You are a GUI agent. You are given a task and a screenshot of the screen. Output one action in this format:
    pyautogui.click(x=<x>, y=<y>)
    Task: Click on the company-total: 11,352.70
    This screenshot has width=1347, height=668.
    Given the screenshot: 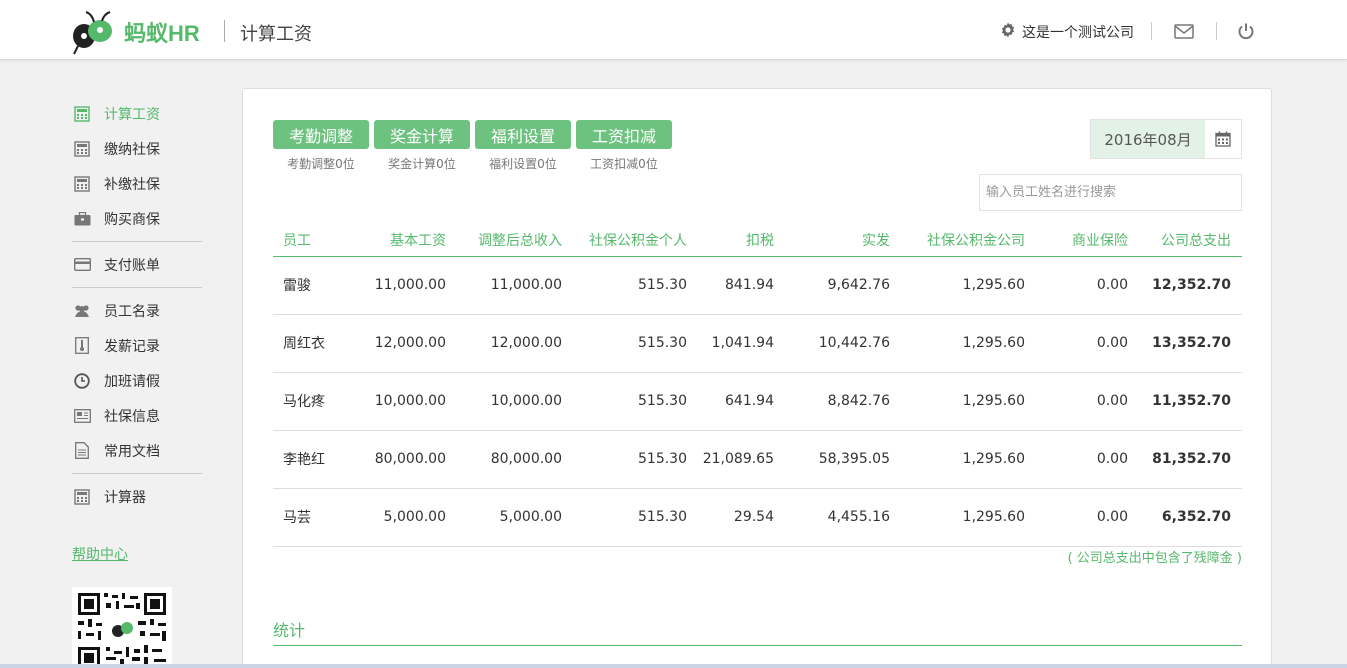 What is the action you would take?
    pyautogui.click(x=1190, y=401)
    